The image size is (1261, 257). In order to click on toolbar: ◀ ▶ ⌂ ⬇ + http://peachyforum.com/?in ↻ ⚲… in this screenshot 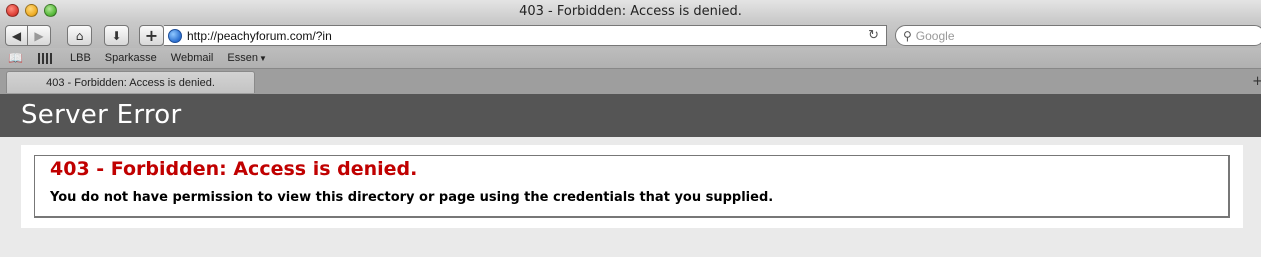, I will do `click(630, 35)`.